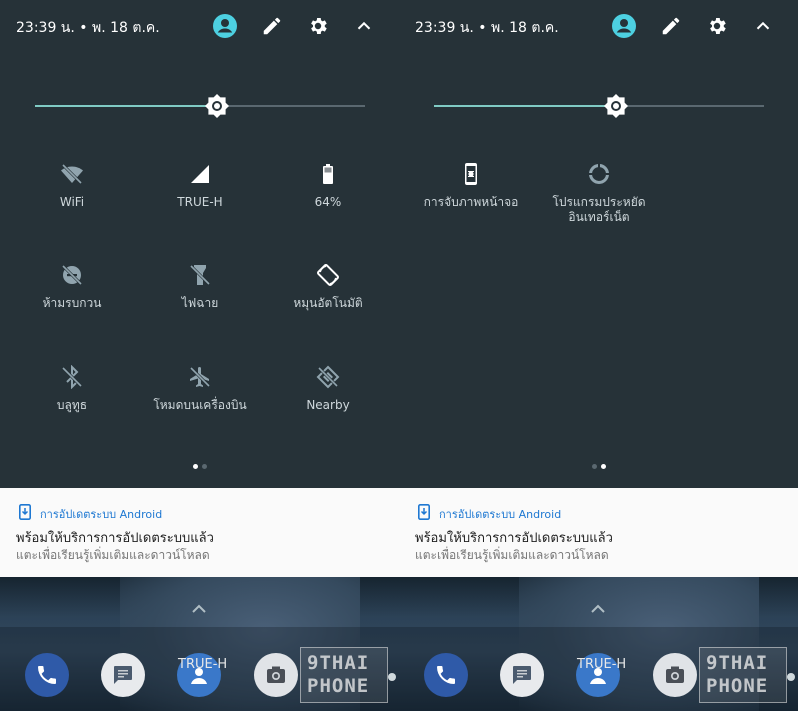  I want to click on watermark-logo: 9THAI PHONE, so click(743, 675).